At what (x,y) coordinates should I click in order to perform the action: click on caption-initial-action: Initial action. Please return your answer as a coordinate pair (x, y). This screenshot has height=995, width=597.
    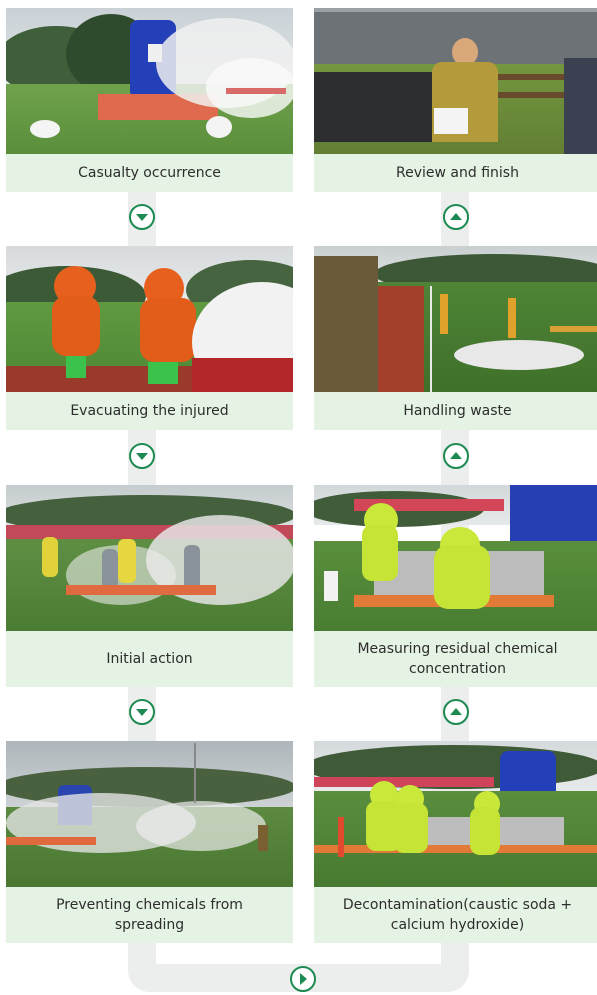
    Looking at the image, I should click on (149, 659).